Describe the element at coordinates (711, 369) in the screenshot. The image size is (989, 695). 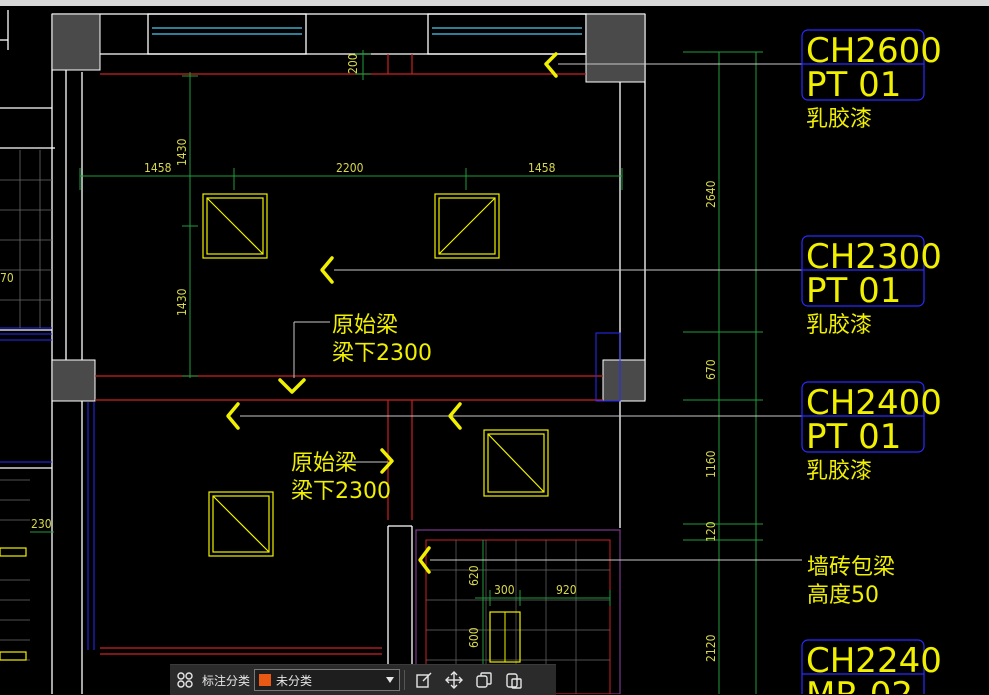
I see `dim-r-670: 670` at that location.